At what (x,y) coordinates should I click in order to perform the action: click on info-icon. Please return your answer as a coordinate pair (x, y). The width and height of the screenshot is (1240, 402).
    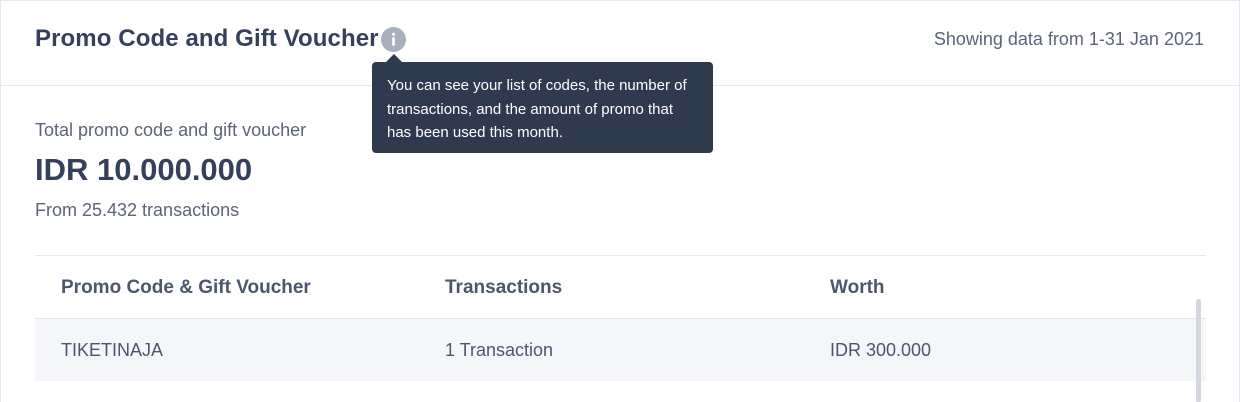
    Looking at the image, I should click on (393, 39).